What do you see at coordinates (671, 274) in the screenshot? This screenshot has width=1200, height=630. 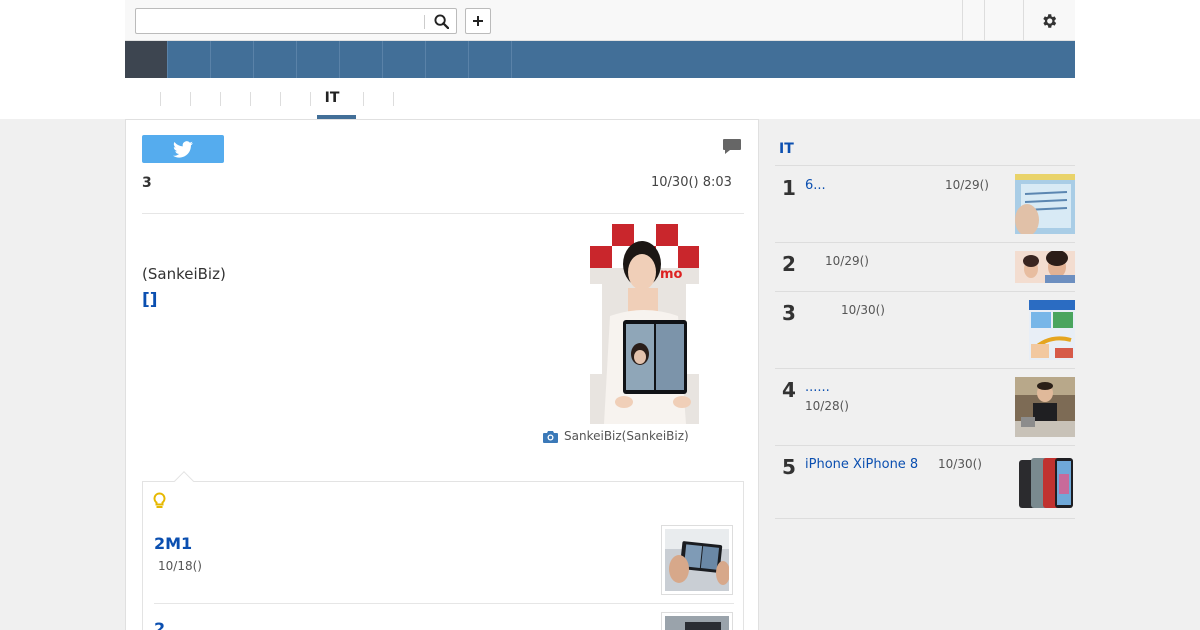 I see `photo-brand-text: mo` at bounding box center [671, 274].